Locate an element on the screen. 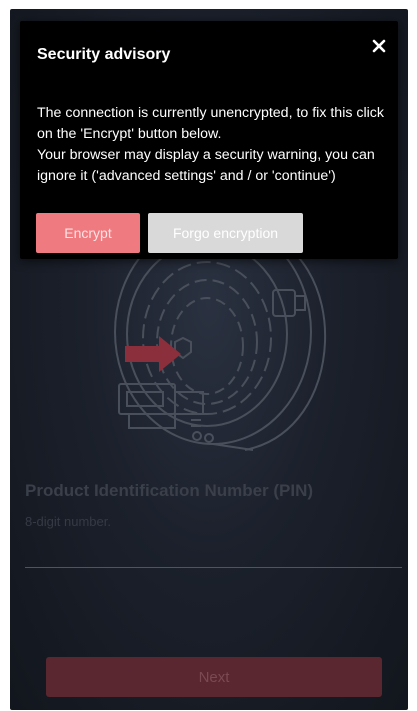 This screenshot has height=711, width=417. next-button: Next is located at coordinates (214, 677).